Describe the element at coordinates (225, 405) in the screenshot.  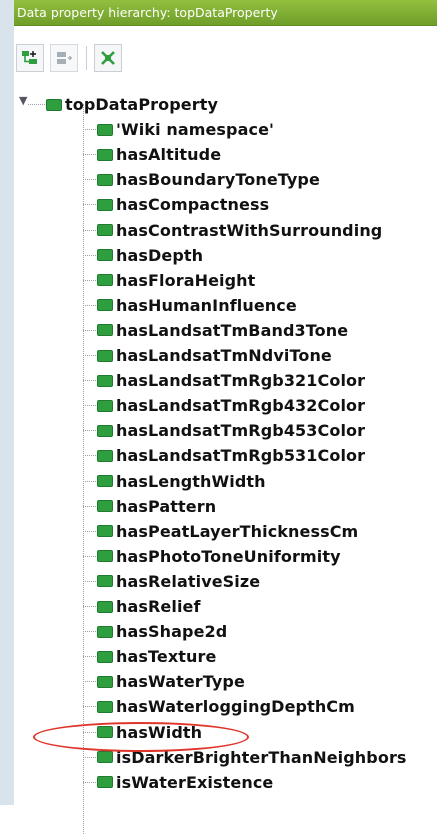
I see `tree-node: hasLandsatTmRgb432Color` at that location.